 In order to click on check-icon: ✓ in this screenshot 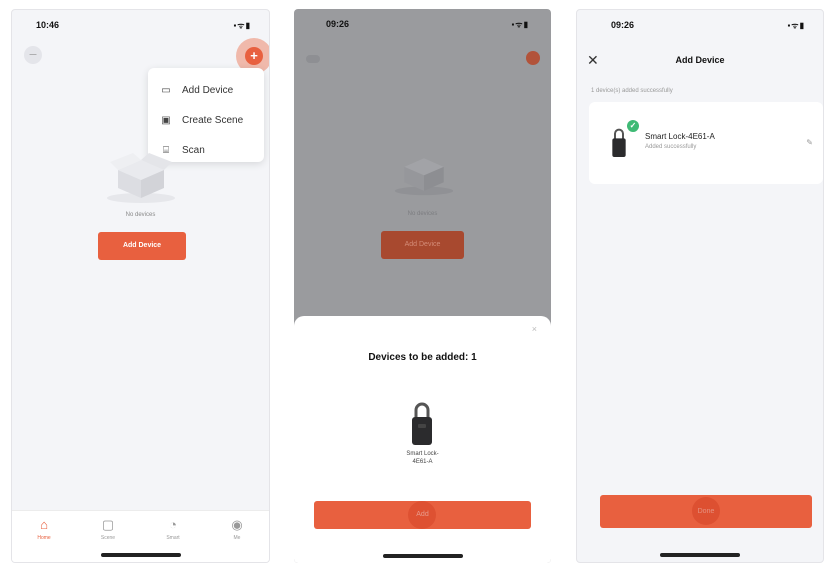, I will do `click(633, 126)`.